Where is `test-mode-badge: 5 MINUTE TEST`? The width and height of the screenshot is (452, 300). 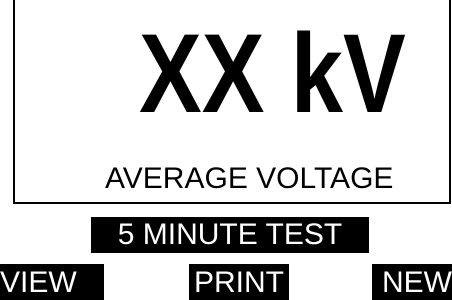 test-mode-badge: 5 MINUTE TEST is located at coordinates (230, 235).